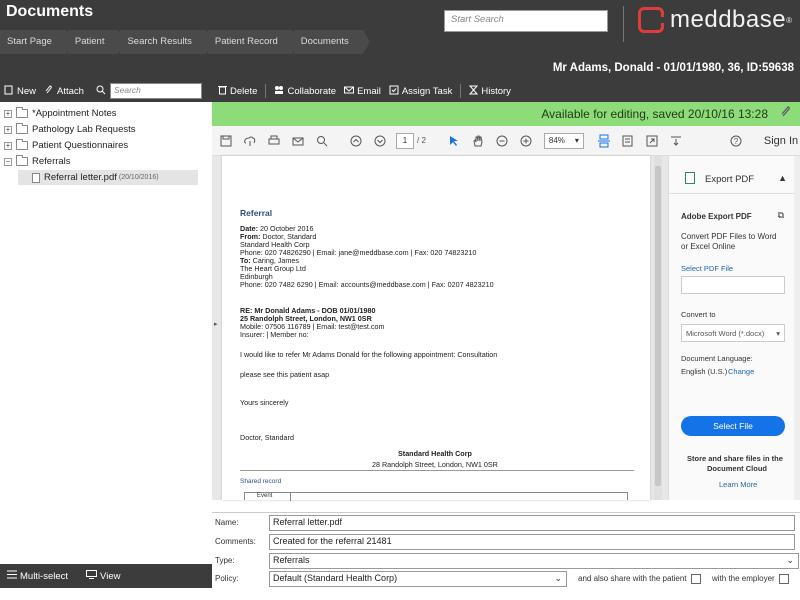  I want to click on type-select: Referrals ⌄, so click(534, 561).